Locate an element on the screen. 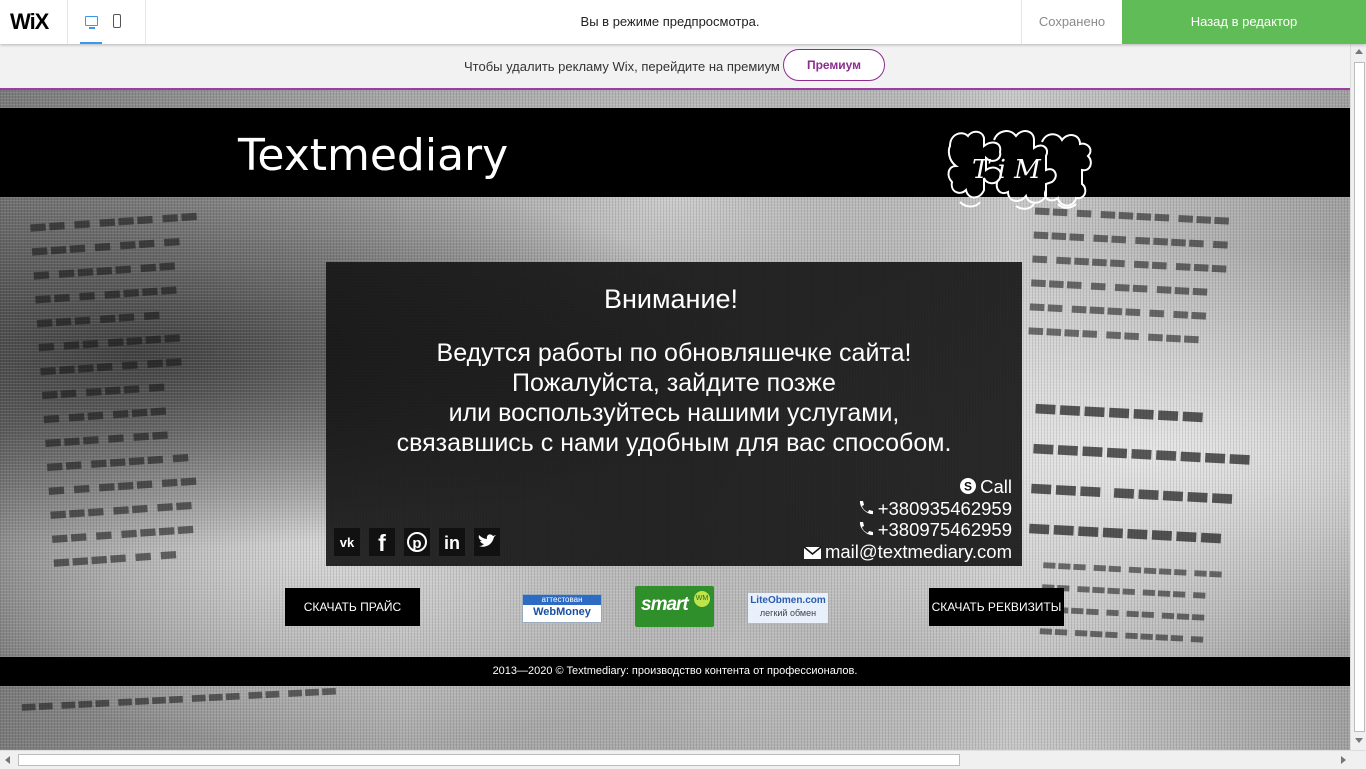 The width and height of the screenshot is (1366, 769). phone-number: +380935462959 is located at coordinates (944, 508).